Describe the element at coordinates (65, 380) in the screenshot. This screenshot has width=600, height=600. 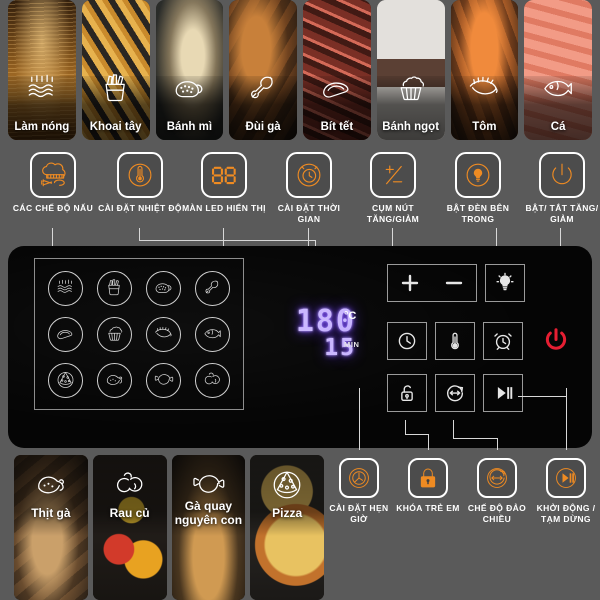
I see `preset-pizza` at that location.